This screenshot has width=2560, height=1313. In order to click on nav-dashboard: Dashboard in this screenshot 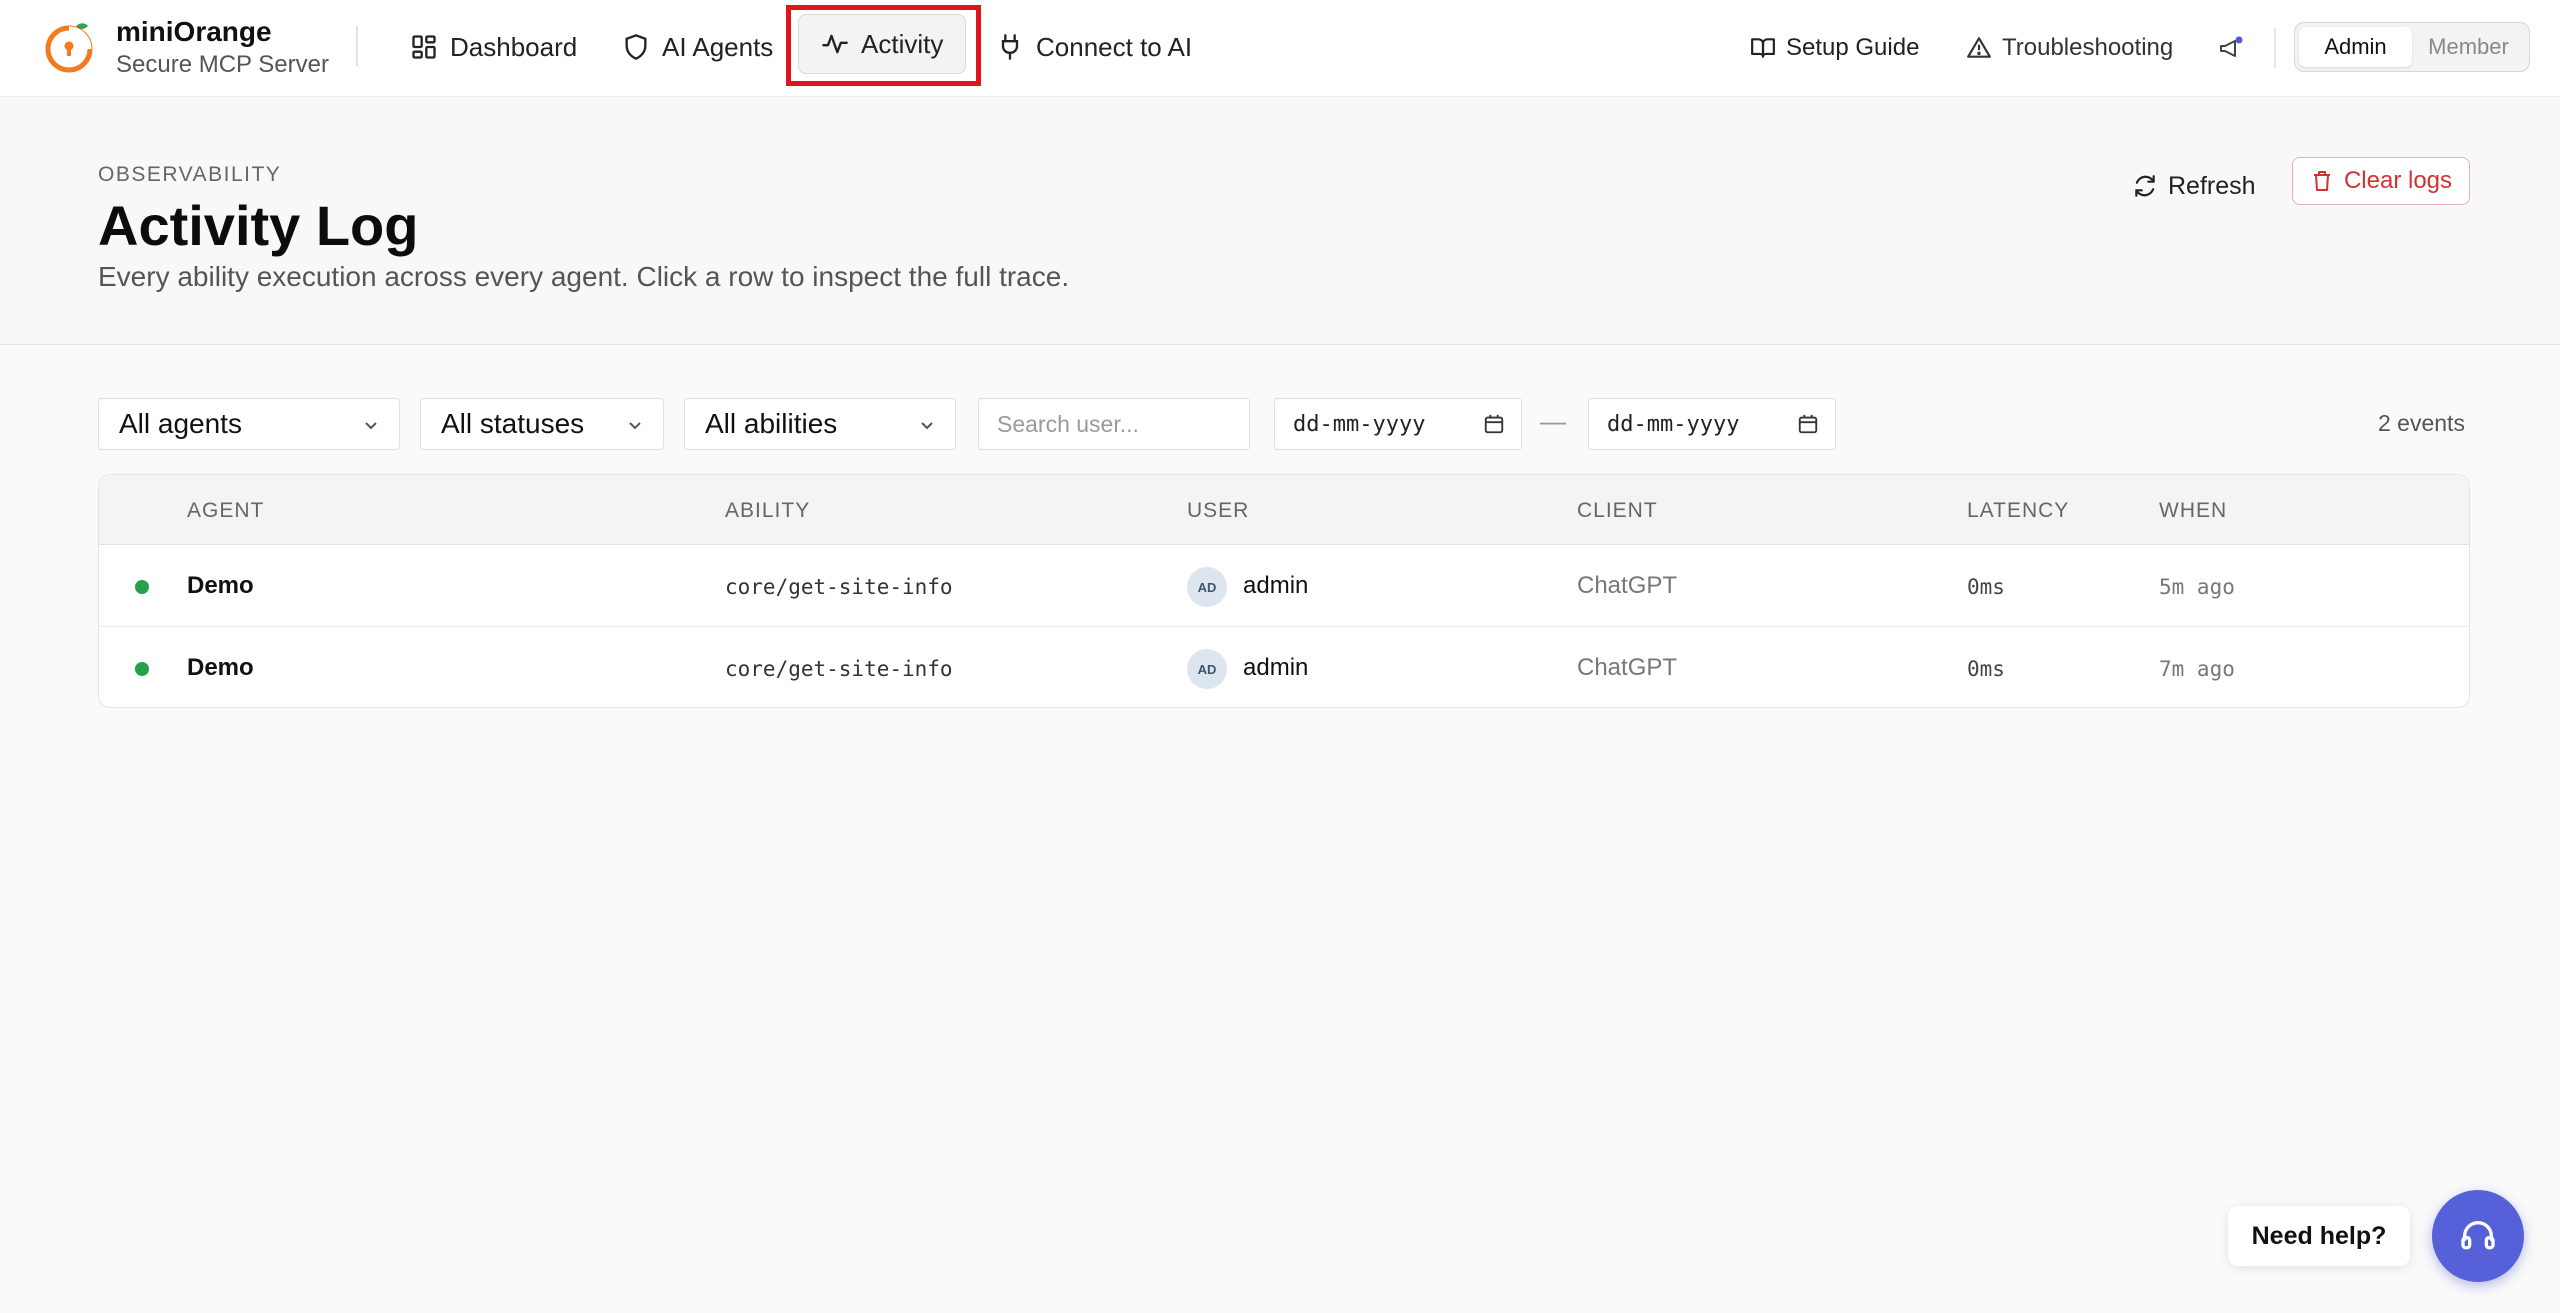, I will do `click(493, 47)`.